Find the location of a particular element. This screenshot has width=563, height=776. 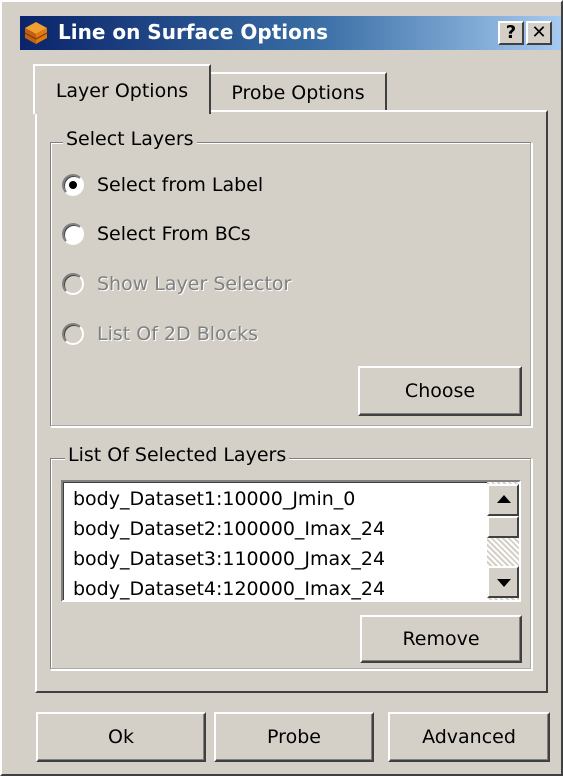

window-title: Line on Surface Options is located at coordinates (193, 32).